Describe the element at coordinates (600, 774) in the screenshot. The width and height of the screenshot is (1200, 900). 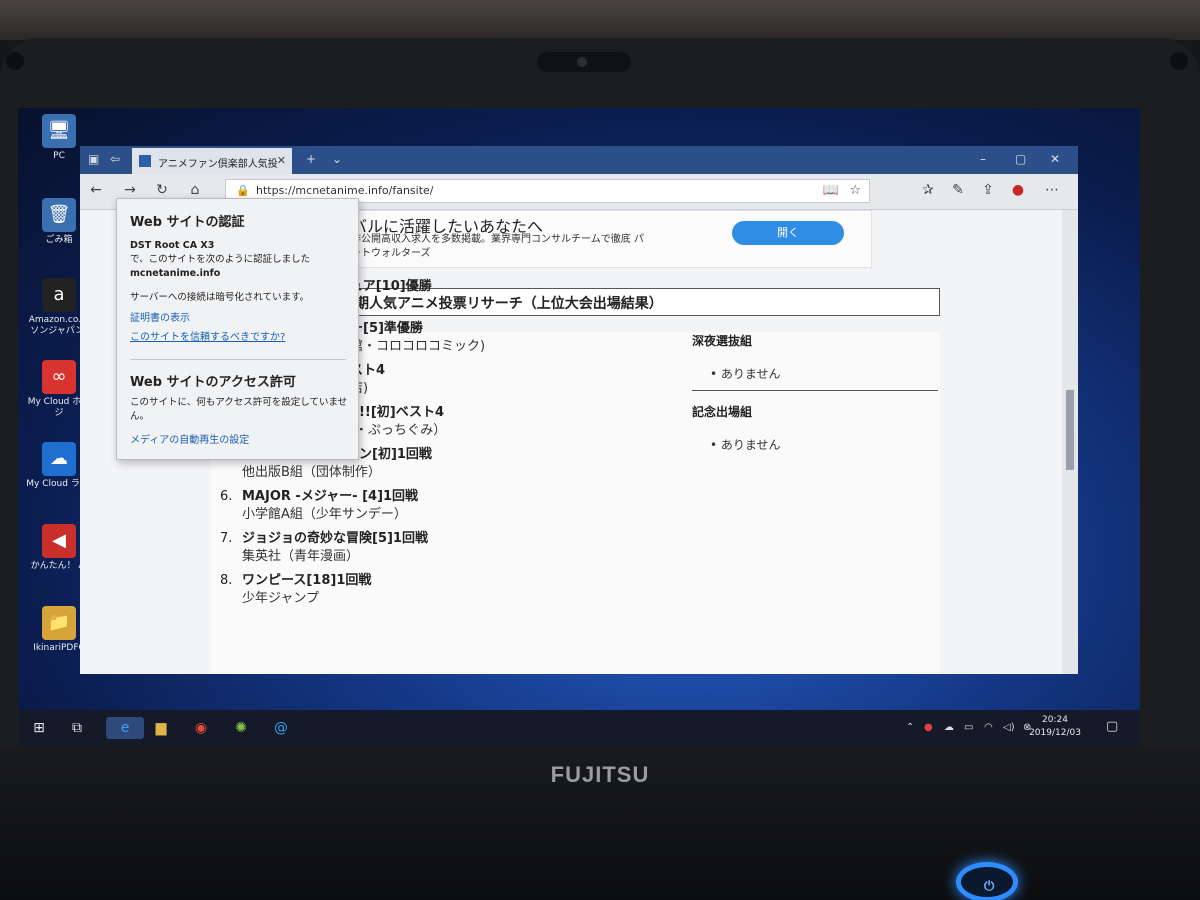
I see `brand-logo: FUJITSU` at that location.